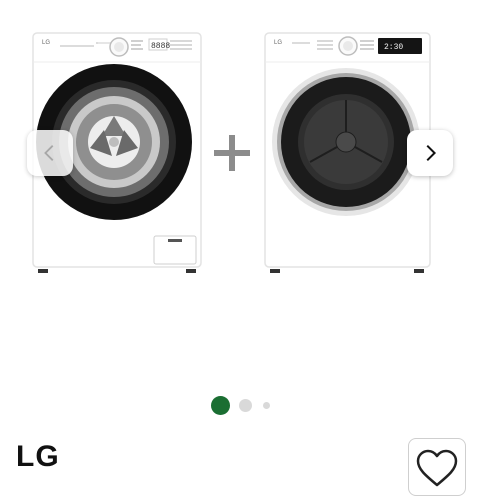 This screenshot has width=480, height=496. What do you see at coordinates (38, 456) in the screenshot?
I see `brand-name: LG` at bounding box center [38, 456].